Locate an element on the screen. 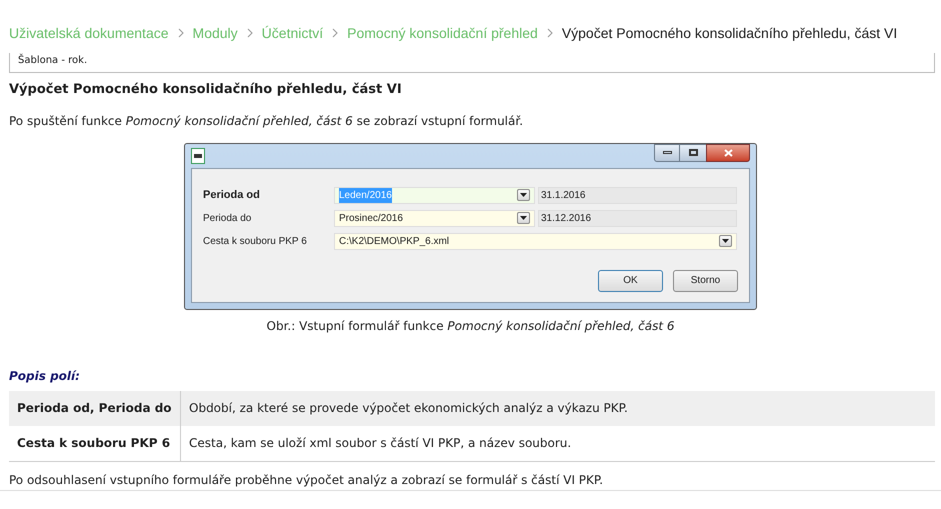 The image size is (941, 509). field-label: Perioda od is located at coordinates (232, 195).